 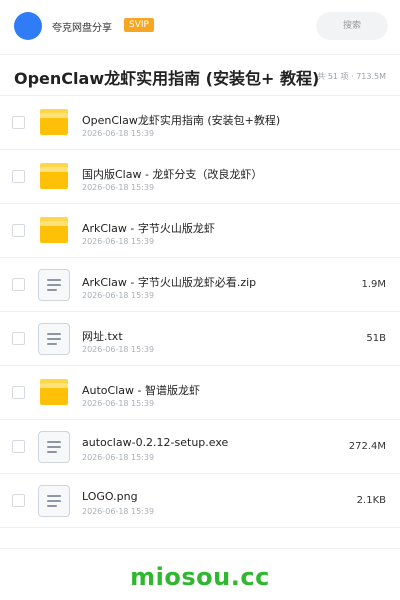 What do you see at coordinates (200, 577) in the screenshot?
I see `watermark-text: miosou.cc` at bounding box center [200, 577].